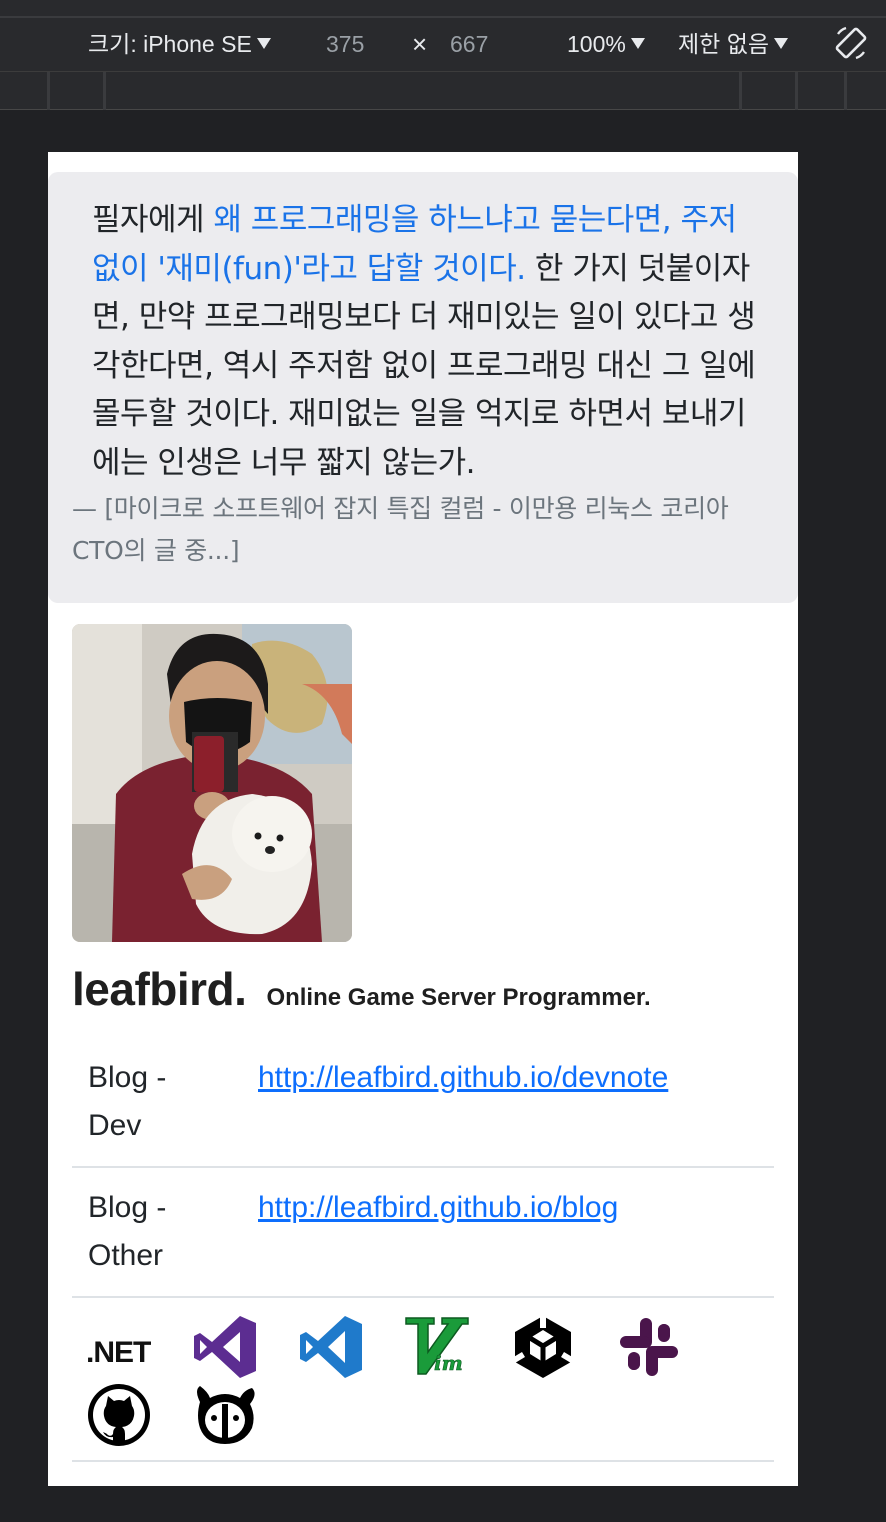 The width and height of the screenshot is (886, 1522). Describe the element at coordinates (225, 1347) in the screenshot. I see `visual-studio-icon` at that location.